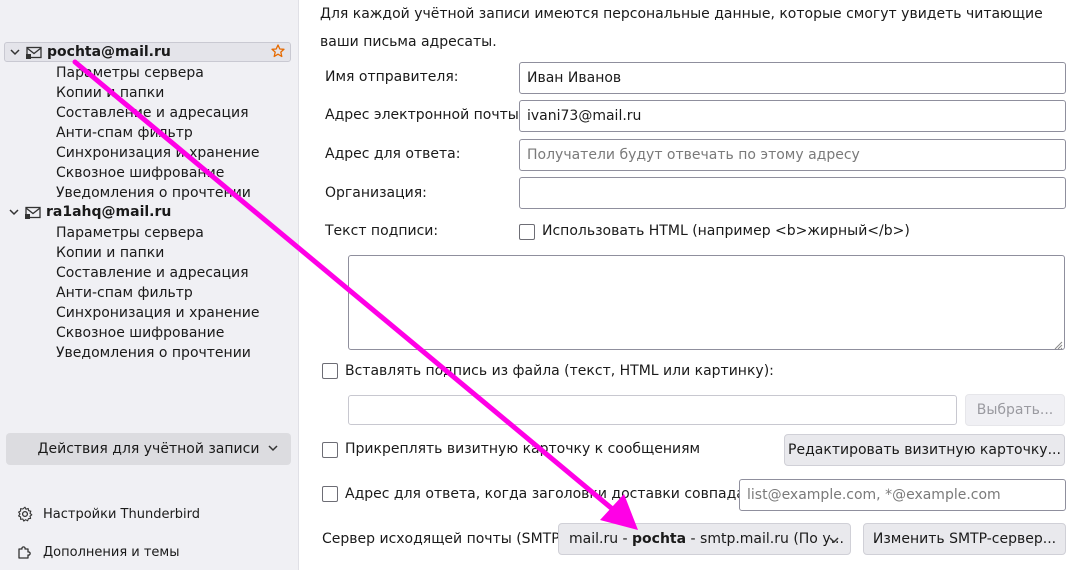 This screenshot has height=570, width=1087. I want to click on organization-label: Организация:, so click(376, 193).